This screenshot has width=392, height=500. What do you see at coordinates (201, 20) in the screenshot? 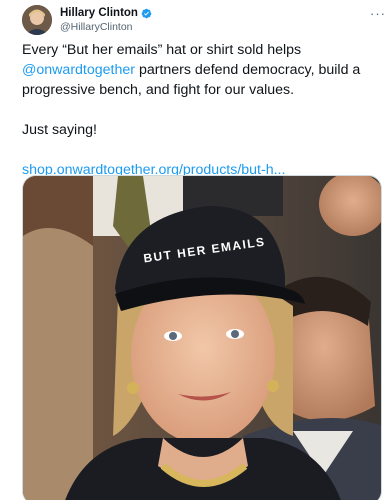
I see `tweet-header: Hillary Clinton @HillaryClinton` at bounding box center [201, 20].